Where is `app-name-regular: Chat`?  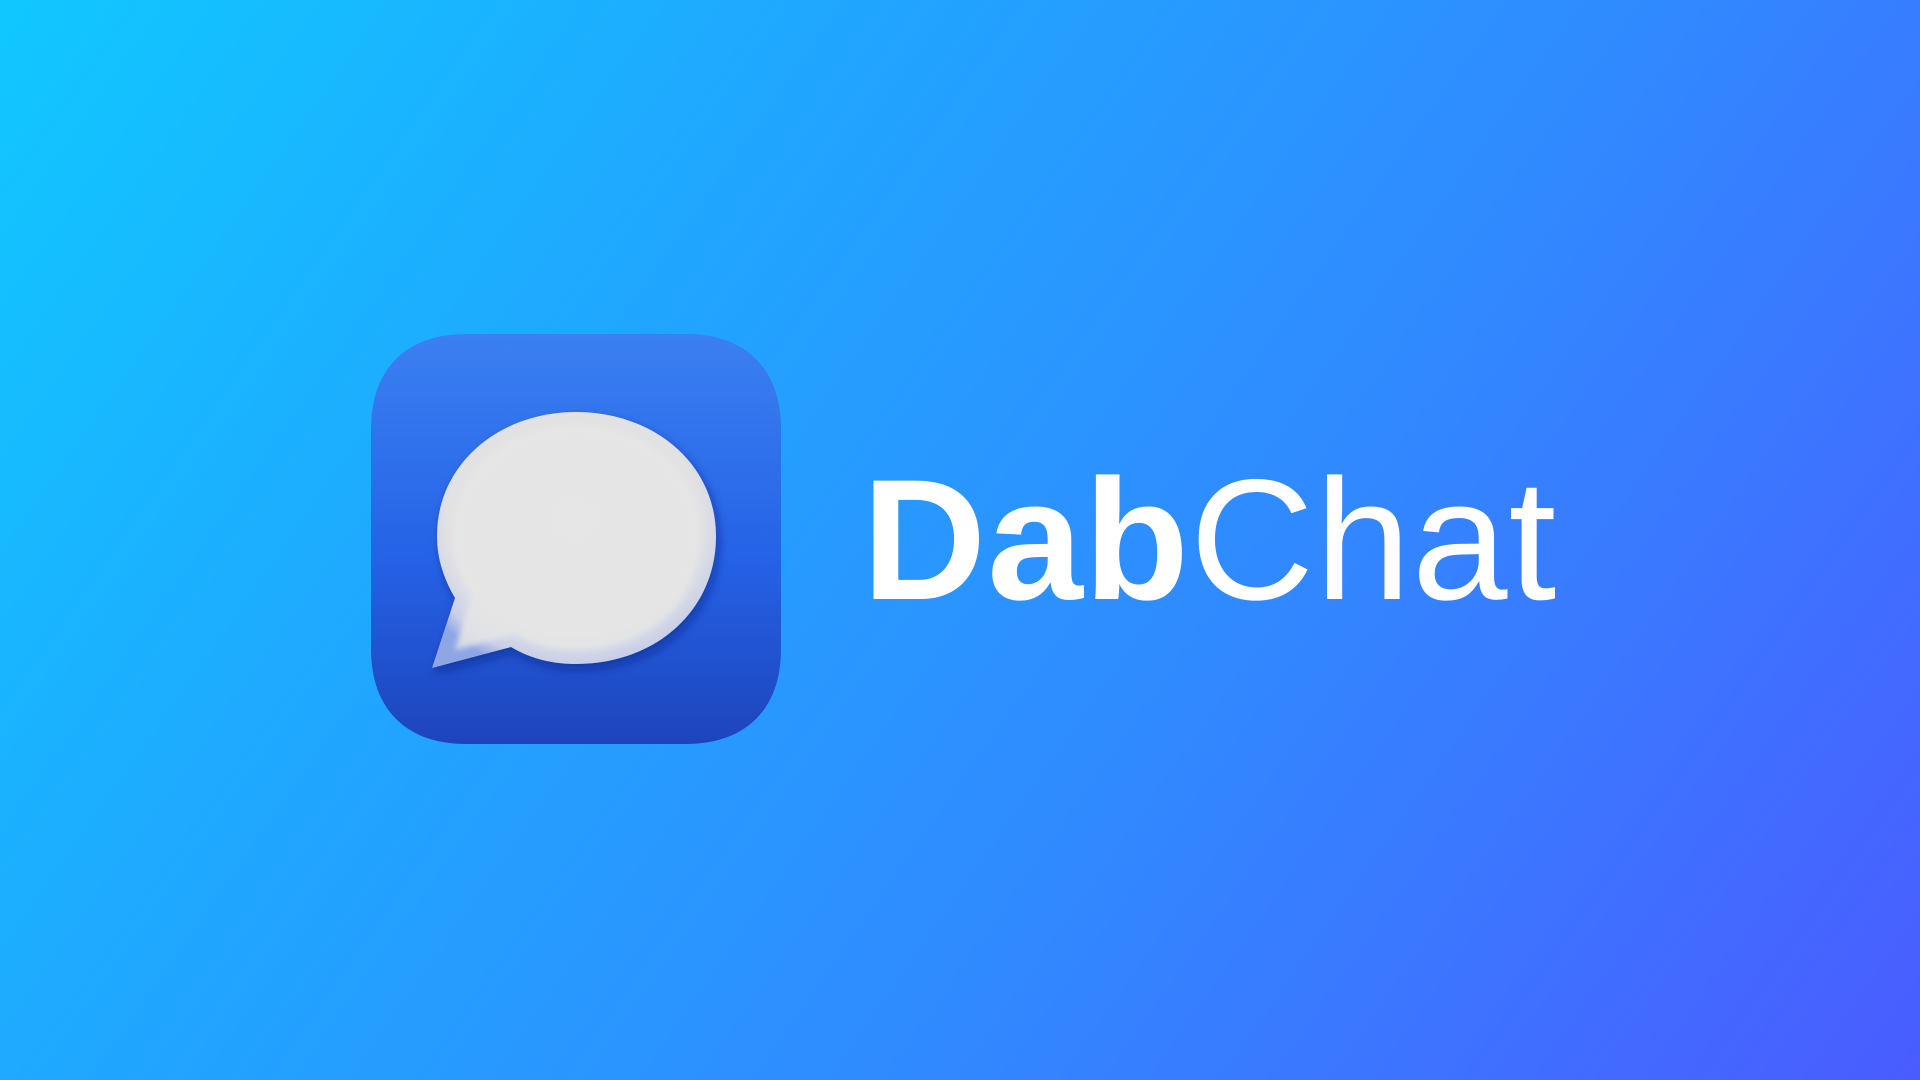
app-name-regular: Chat is located at coordinates (1373, 540).